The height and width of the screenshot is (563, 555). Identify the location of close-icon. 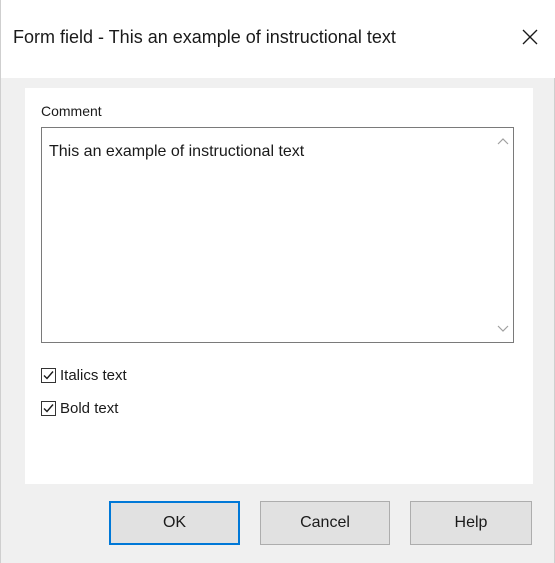
(530, 37).